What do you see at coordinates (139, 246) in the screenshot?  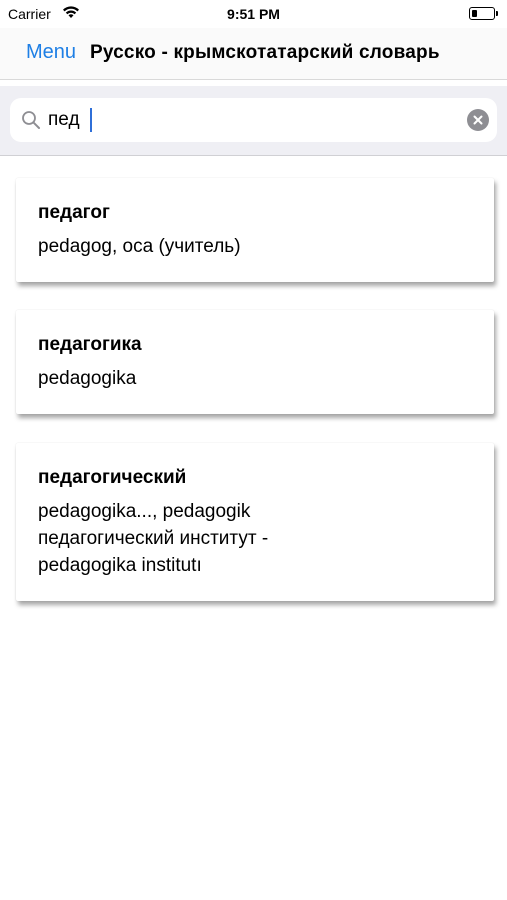 I see `result-translation: pedagog, oca (учитель)` at bounding box center [139, 246].